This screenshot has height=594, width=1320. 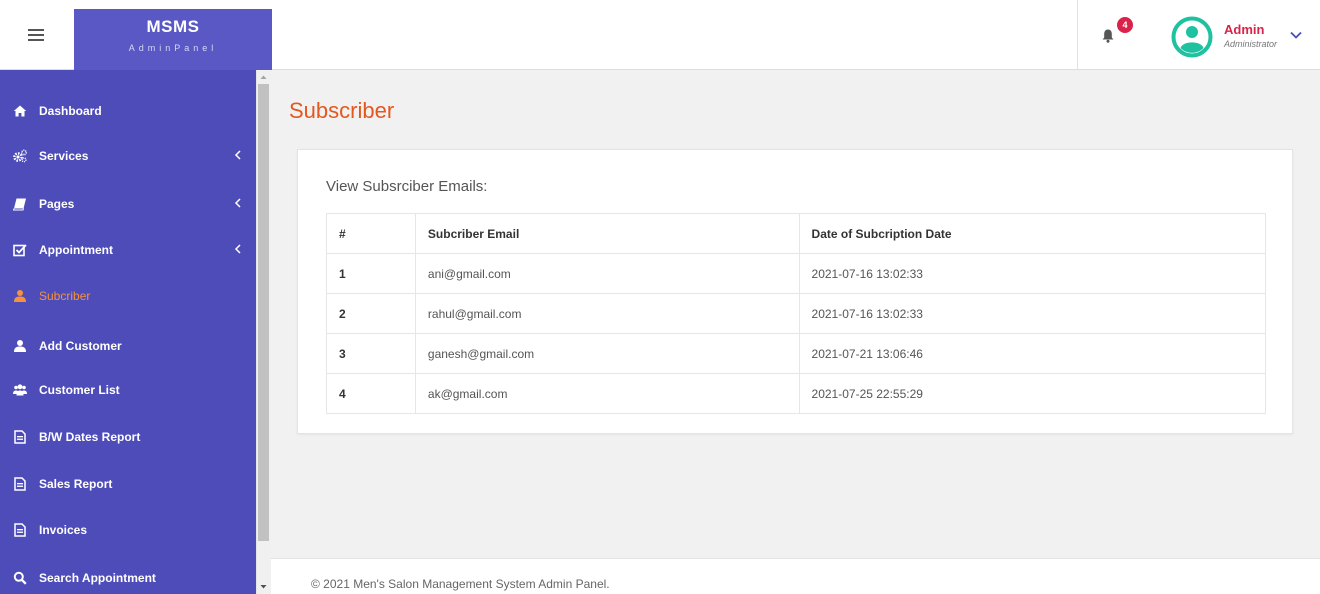 I want to click on scroll-up-arrow-icon, so click(x=263, y=77).